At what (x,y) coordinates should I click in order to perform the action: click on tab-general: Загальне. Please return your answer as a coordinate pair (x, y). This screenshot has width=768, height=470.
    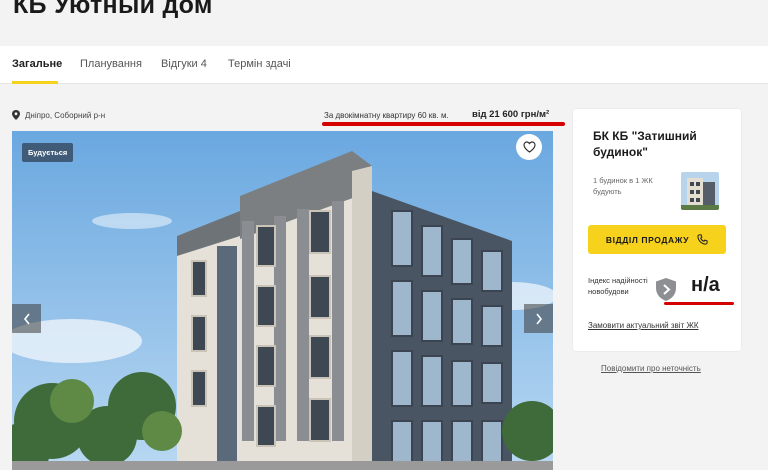
    Looking at the image, I should click on (37, 64).